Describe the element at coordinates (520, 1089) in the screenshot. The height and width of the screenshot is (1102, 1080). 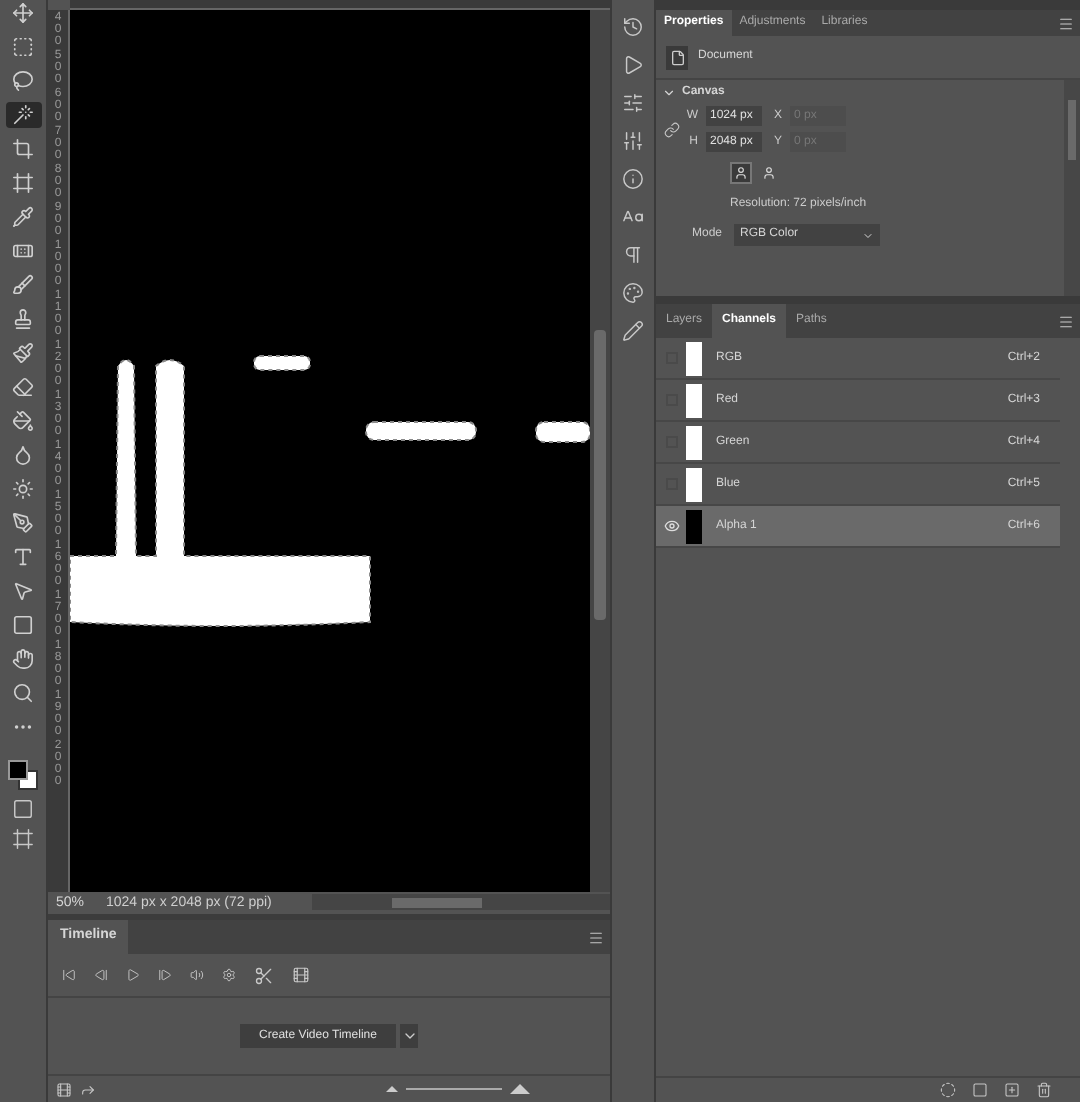
I see `mountain-large-icon` at that location.